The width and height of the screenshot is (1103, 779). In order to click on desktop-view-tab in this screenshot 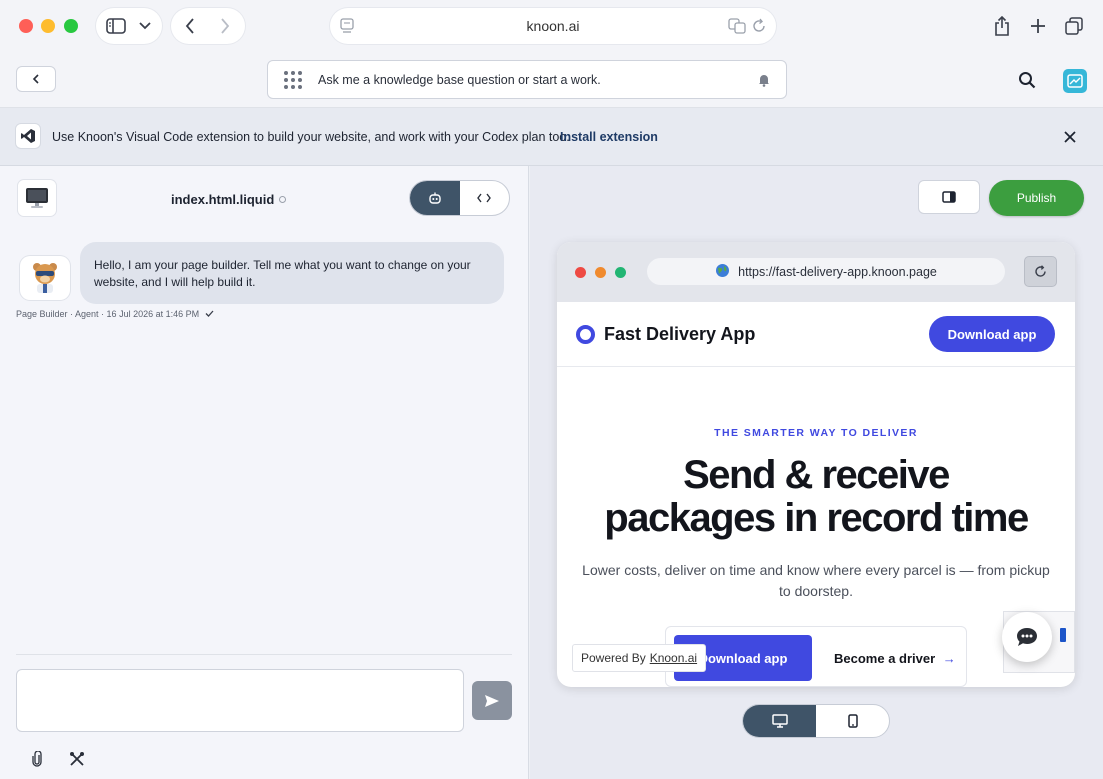, I will do `click(779, 721)`.